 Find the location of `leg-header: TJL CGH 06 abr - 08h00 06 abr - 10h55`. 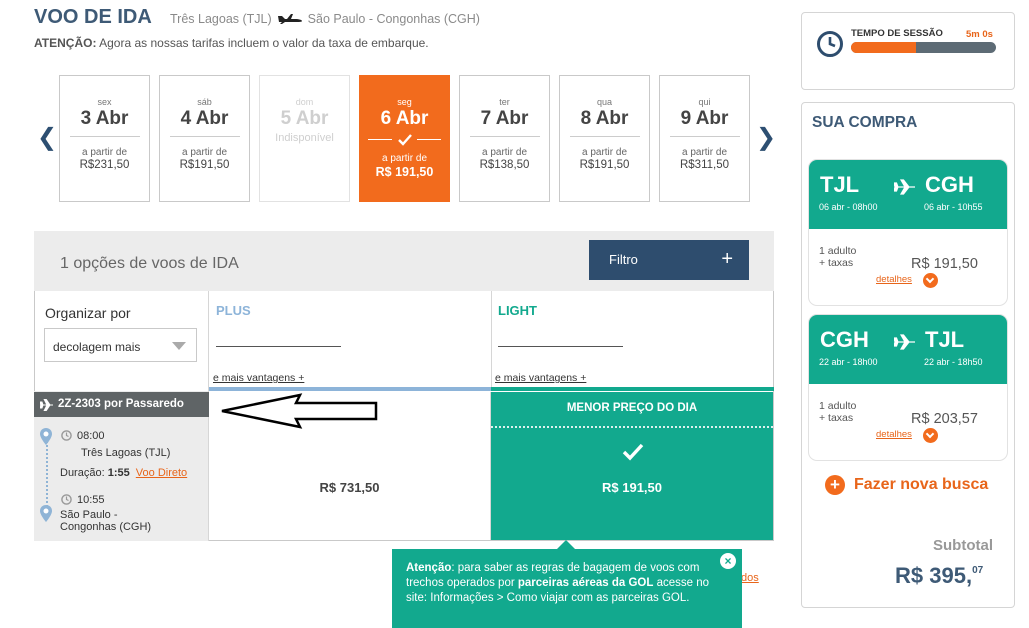

leg-header: TJL CGH 06 abr - 08h00 06 abr - 10h55 is located at coordinates (908, 194).